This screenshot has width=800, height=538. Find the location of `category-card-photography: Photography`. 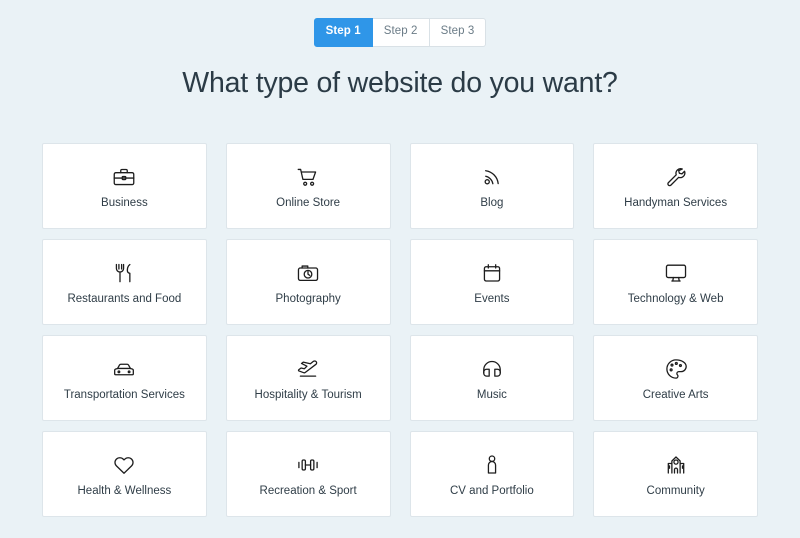

category-card-photography: Photography is located at coordinates (308, 281).